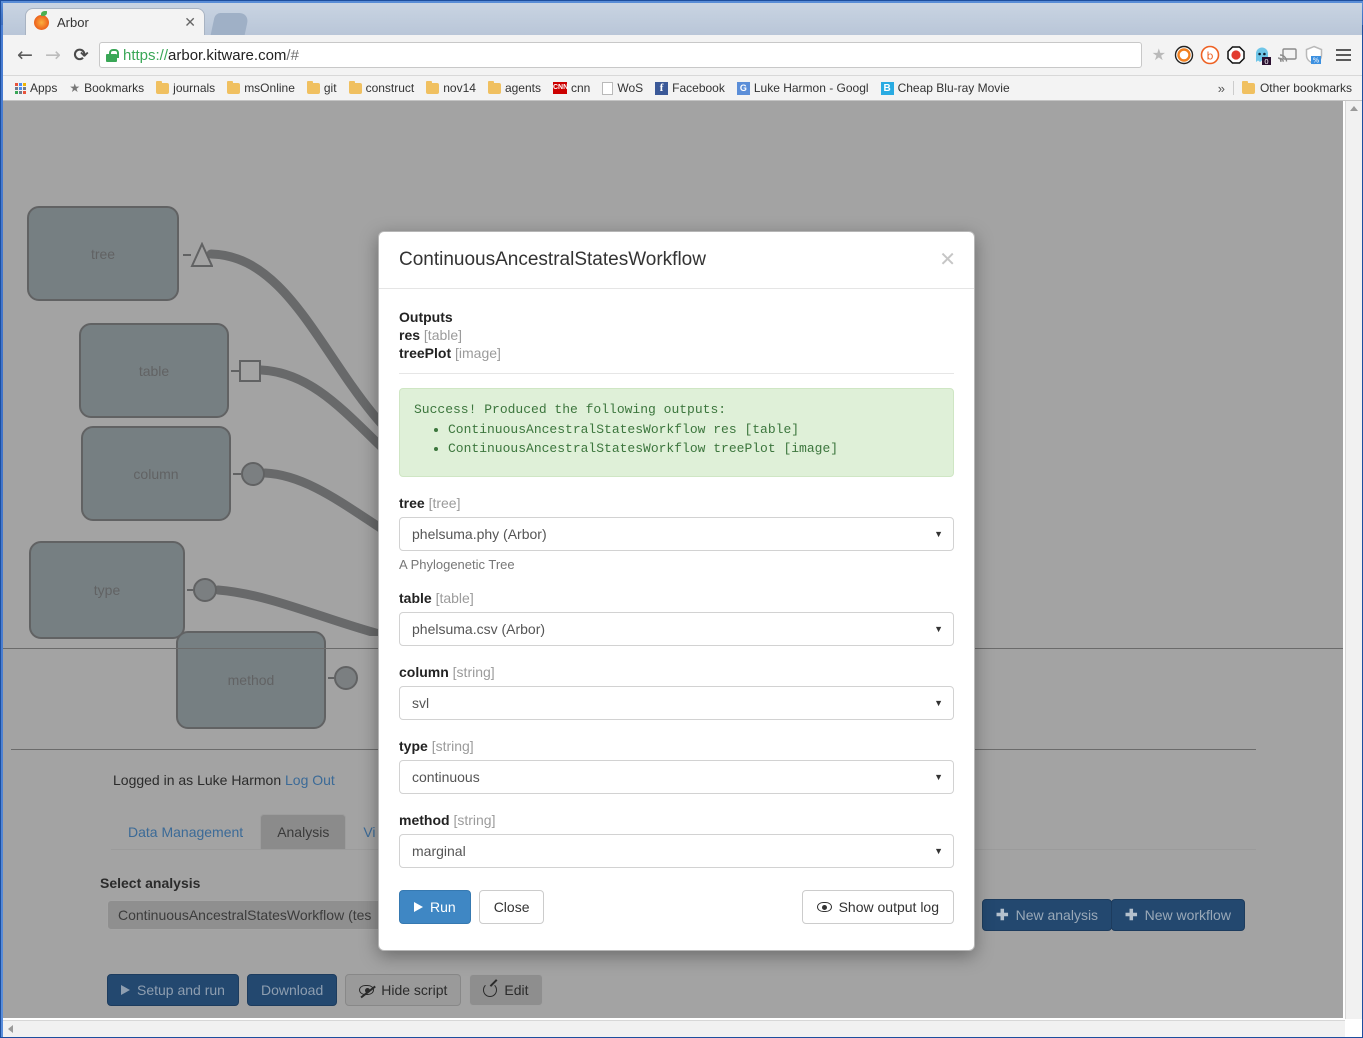  I want to click on scroll-up-icon, so click(1354, 108).